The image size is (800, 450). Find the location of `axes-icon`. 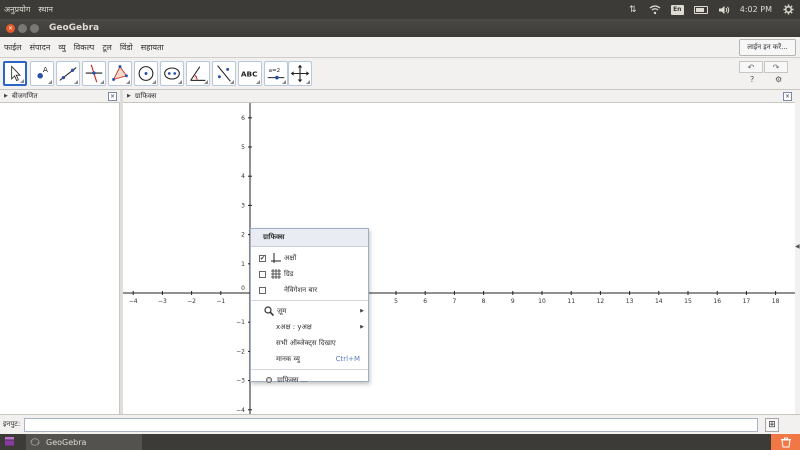

axes-icon is located at coordinates (275, 258).